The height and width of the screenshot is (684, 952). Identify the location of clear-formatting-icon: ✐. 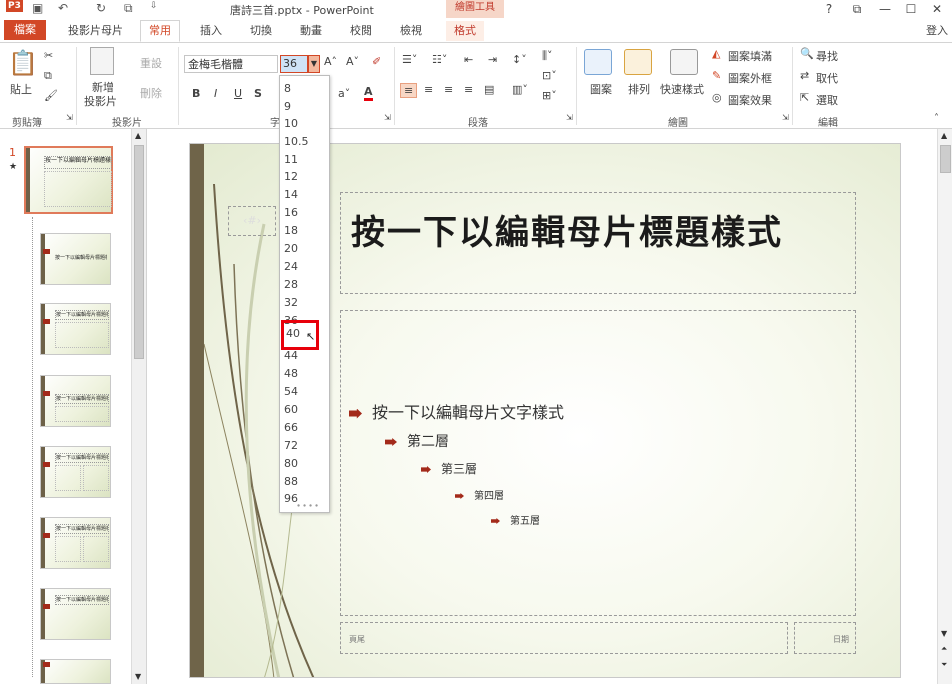
(376, 61).